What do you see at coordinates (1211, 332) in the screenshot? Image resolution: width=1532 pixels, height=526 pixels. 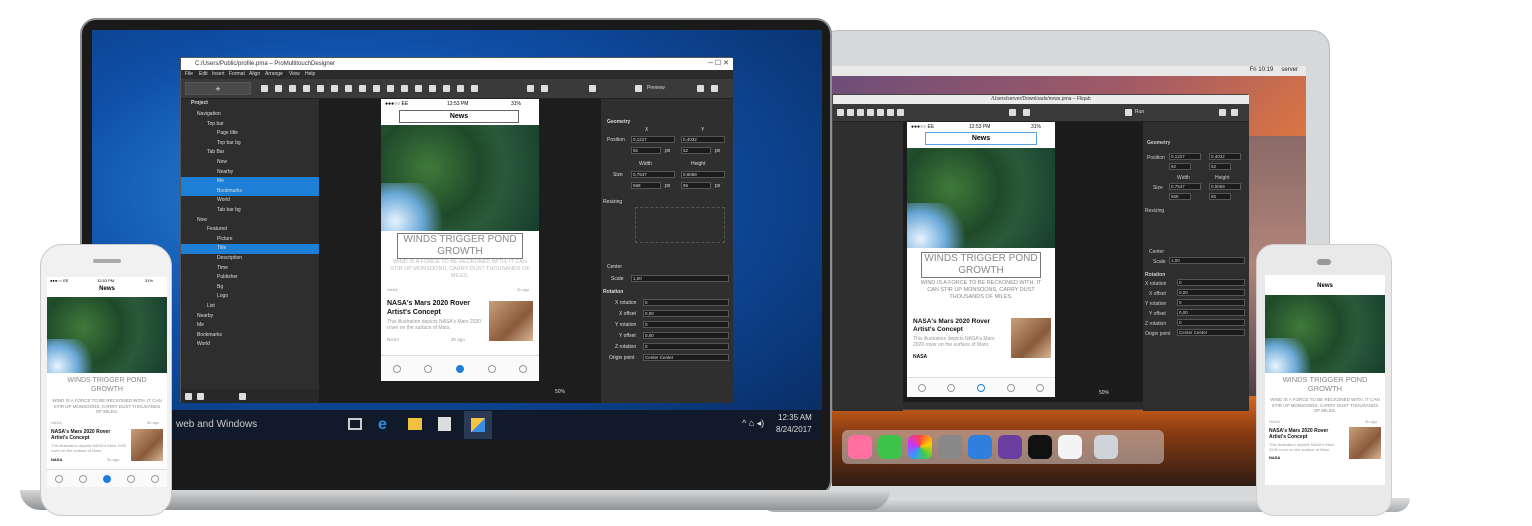 I see `mac-origin-select: Center Center` at bounding box center [1211, 332].